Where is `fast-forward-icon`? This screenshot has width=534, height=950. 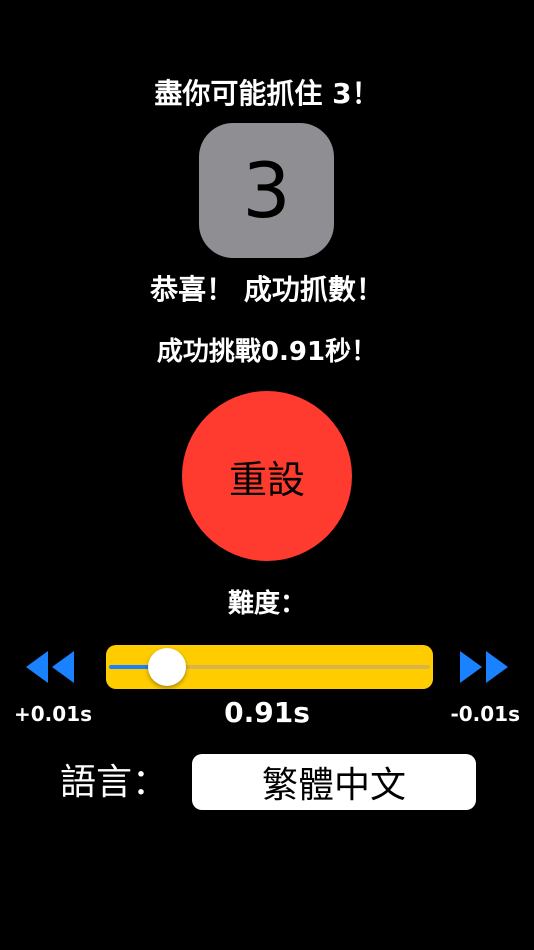
fast-forward-icon is located at coordinates (484, 667).